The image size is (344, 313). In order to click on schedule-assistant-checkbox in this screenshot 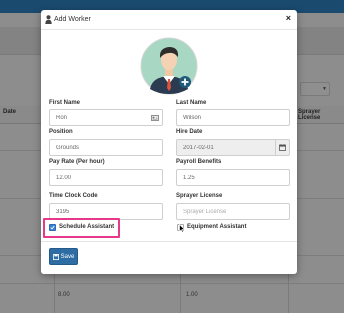, I will do `click(52, 227)`.